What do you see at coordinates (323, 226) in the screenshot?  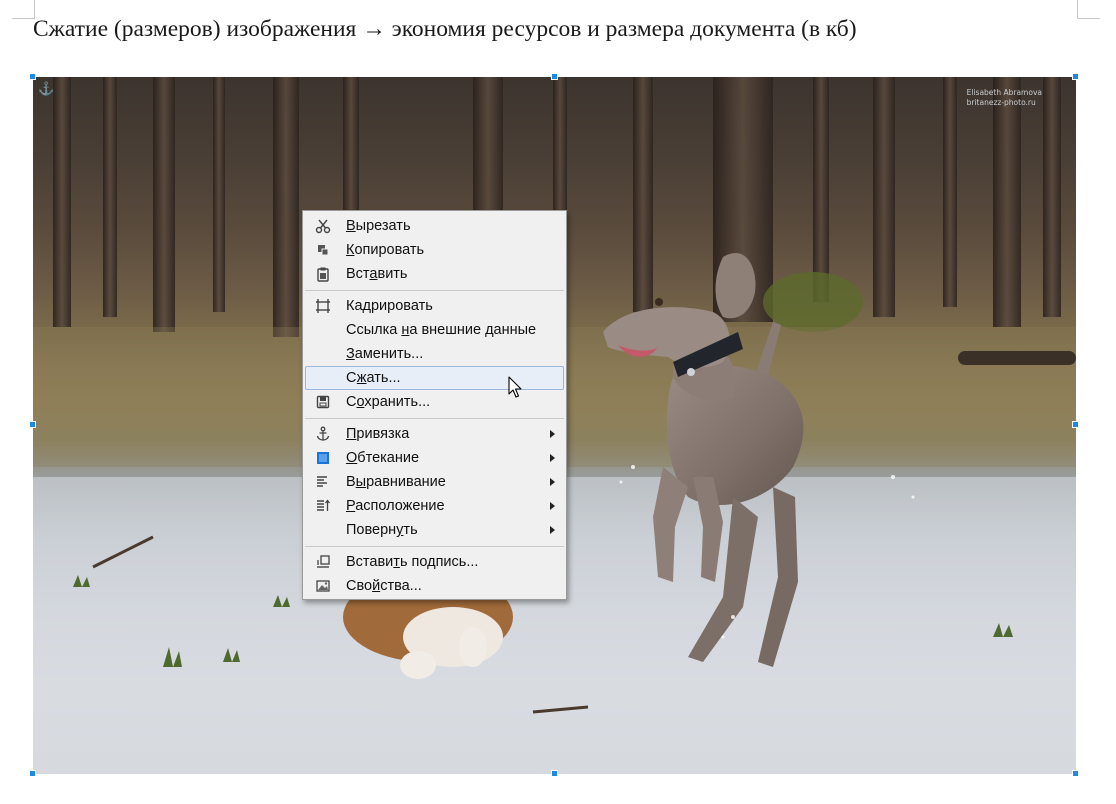 I see `scissors-icon` at bounding box center [323, 226].